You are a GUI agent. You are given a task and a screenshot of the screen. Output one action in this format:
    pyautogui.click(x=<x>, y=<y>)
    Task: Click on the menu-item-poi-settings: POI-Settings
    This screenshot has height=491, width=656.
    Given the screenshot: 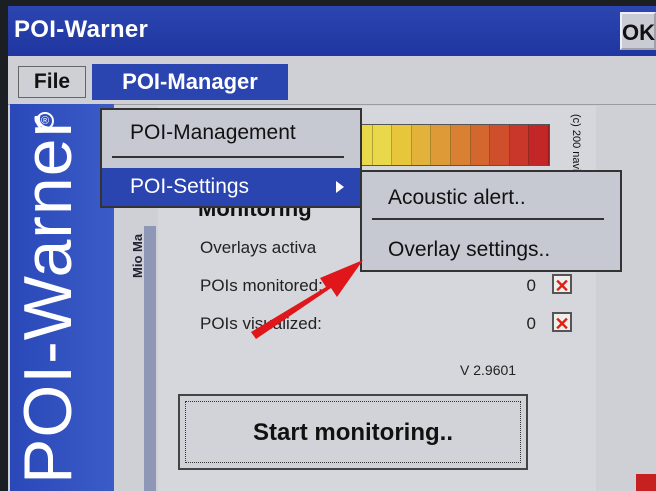 What is the action you would take?
    pyautogui.click(x=231, y=187)
    